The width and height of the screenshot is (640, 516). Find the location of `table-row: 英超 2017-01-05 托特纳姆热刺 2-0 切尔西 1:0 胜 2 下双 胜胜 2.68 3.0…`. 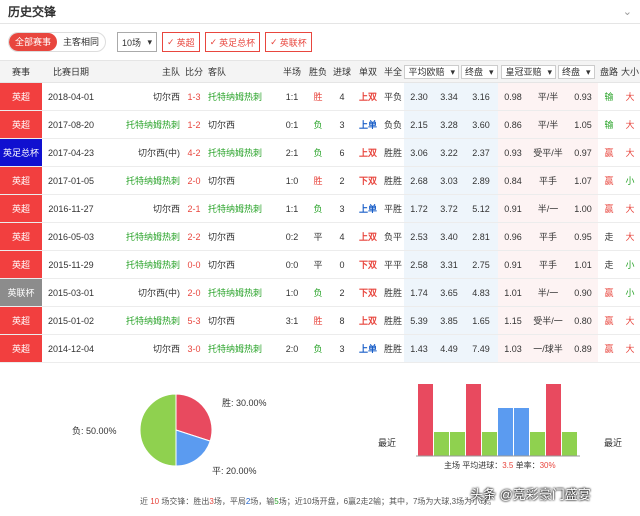

table-row: 英超 2017-01-05 托特纳姆热刺 2-0 切尔西 1:0 胜 2 下双 胜胜 2.68 3.0… is located at coordinates (320, 180).